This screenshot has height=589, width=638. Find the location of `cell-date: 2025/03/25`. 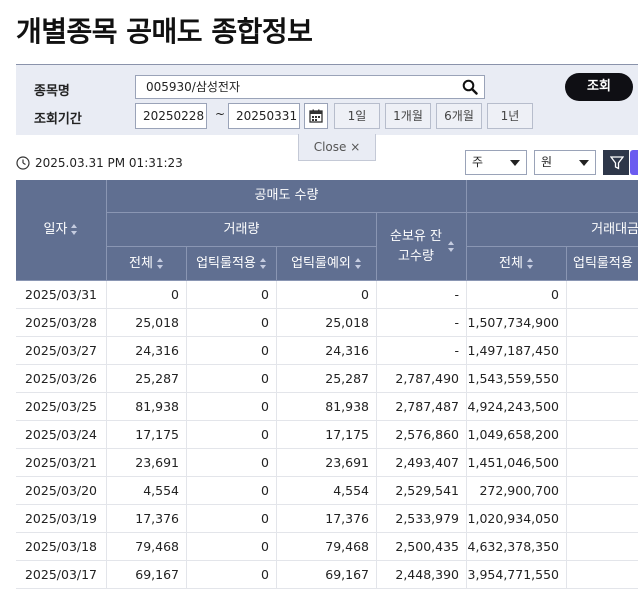

cell-date: 2025/03/25 is located at coordinates (61, 407).